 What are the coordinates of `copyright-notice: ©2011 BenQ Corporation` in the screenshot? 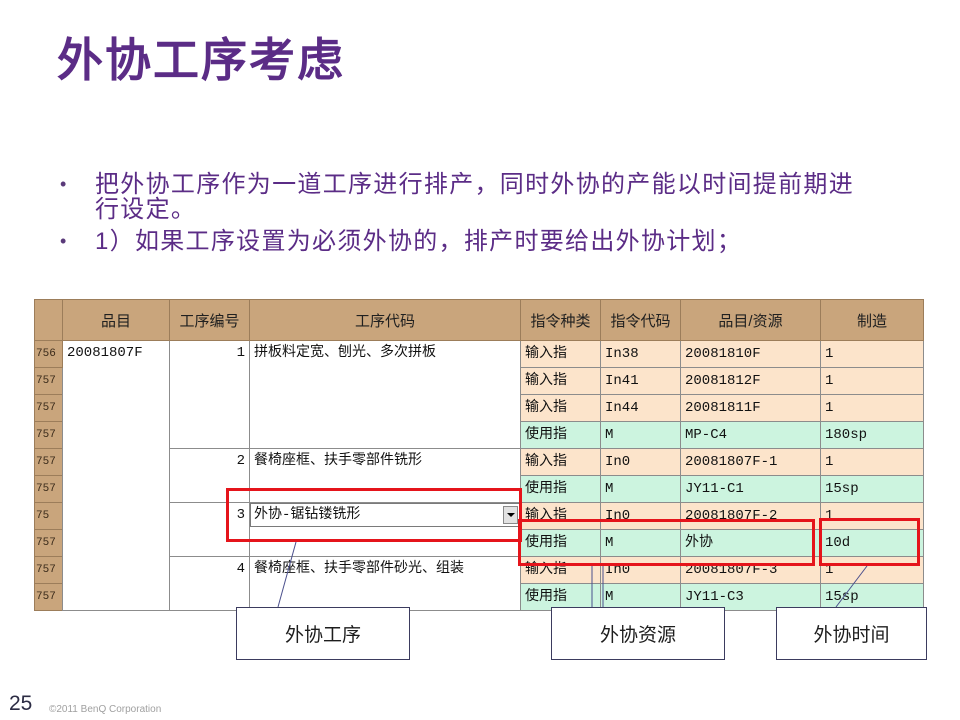 It's located at (105, 709).